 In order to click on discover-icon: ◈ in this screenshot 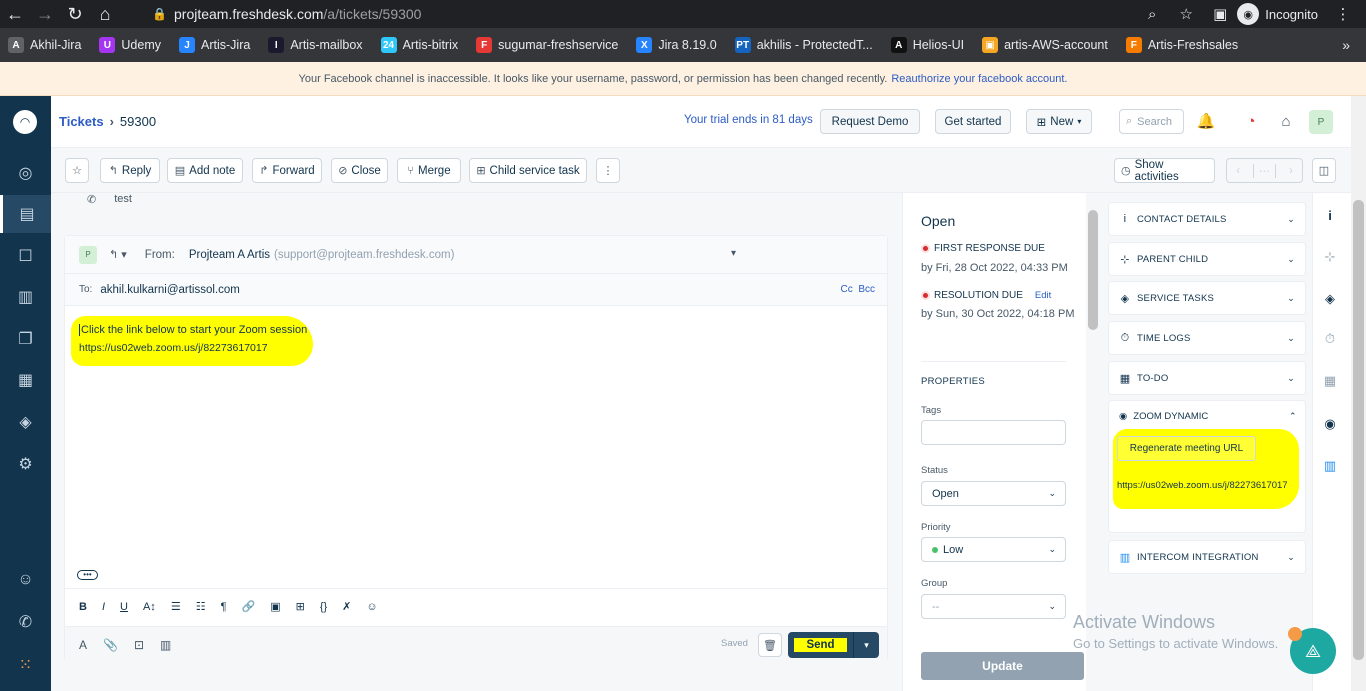, I will do `click(25, 422)`.